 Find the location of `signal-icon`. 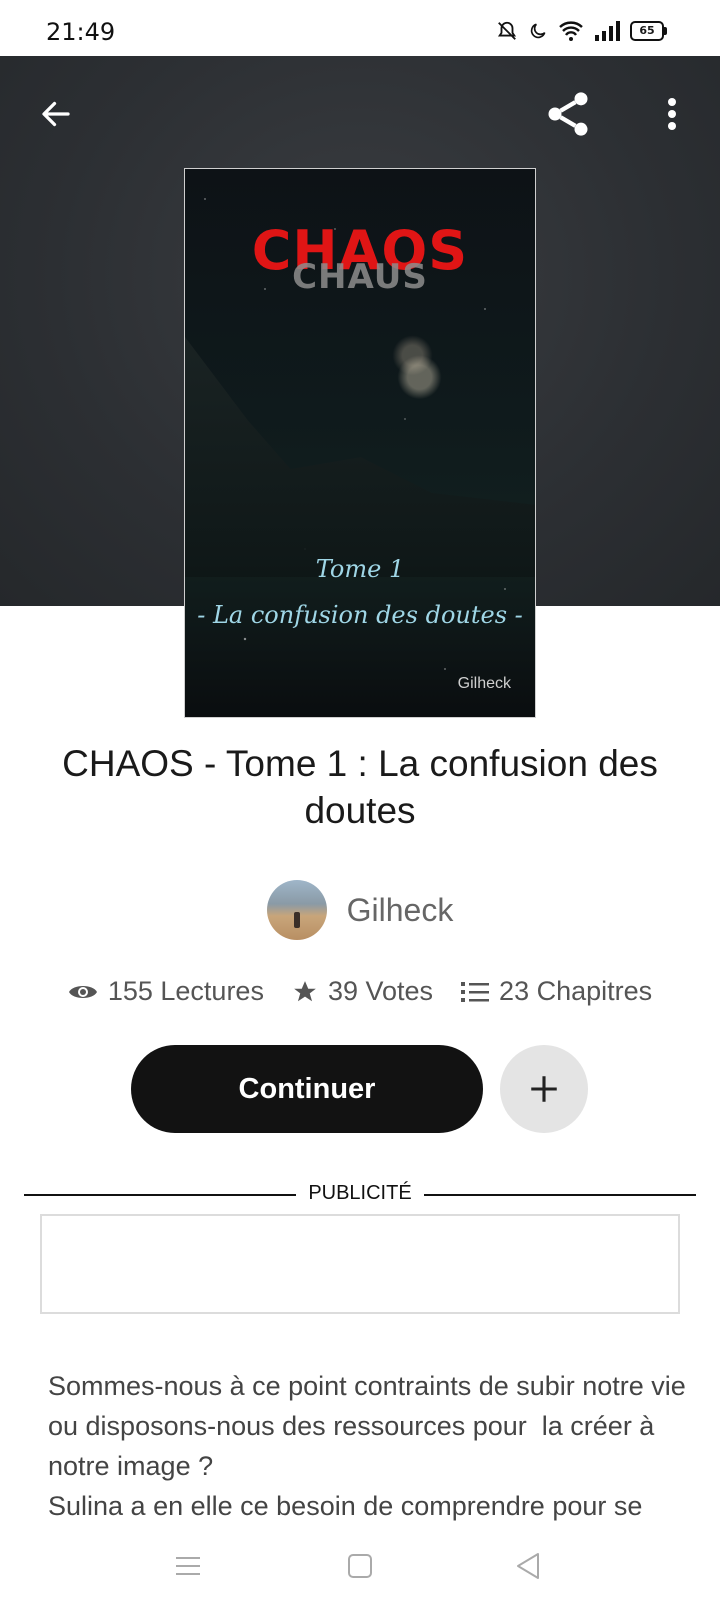

signal-icon is located at coordinates (607, 31).